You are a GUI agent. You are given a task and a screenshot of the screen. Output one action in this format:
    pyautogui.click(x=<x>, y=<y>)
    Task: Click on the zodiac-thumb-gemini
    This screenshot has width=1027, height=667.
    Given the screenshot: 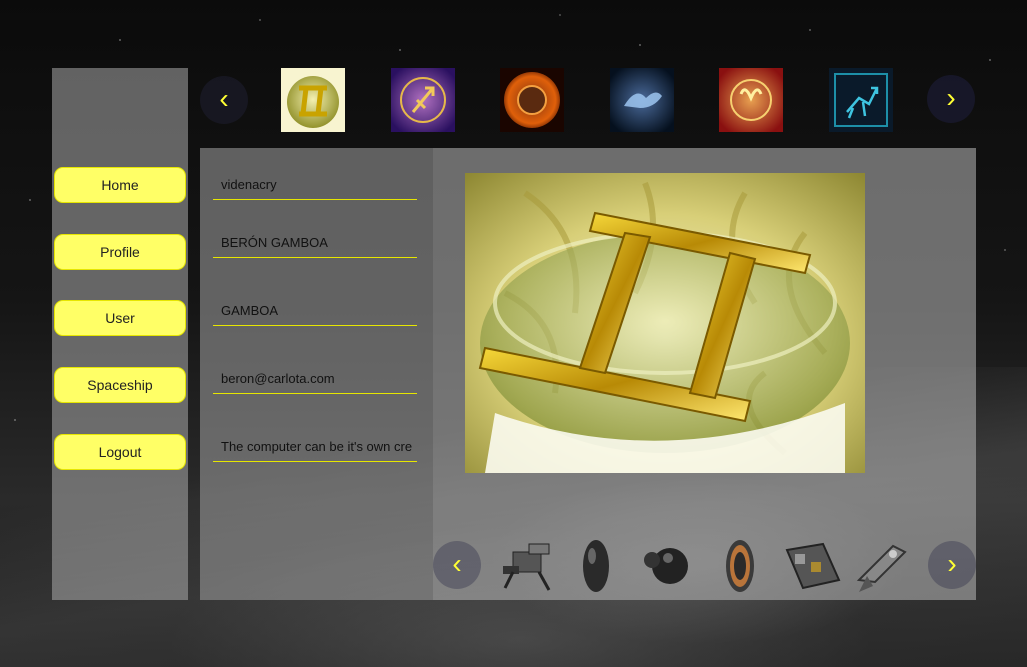 What is the action you would take?
    pyautogui.click(x=313, y=100)
    